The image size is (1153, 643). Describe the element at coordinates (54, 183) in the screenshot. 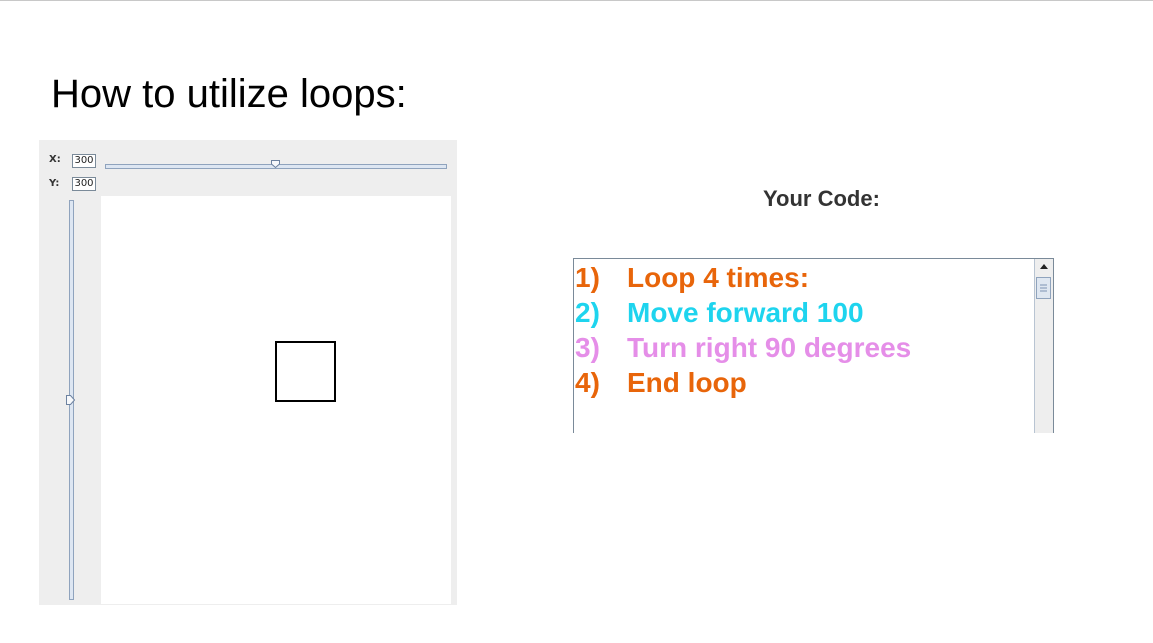

I see `y-label: Y:` at that location.